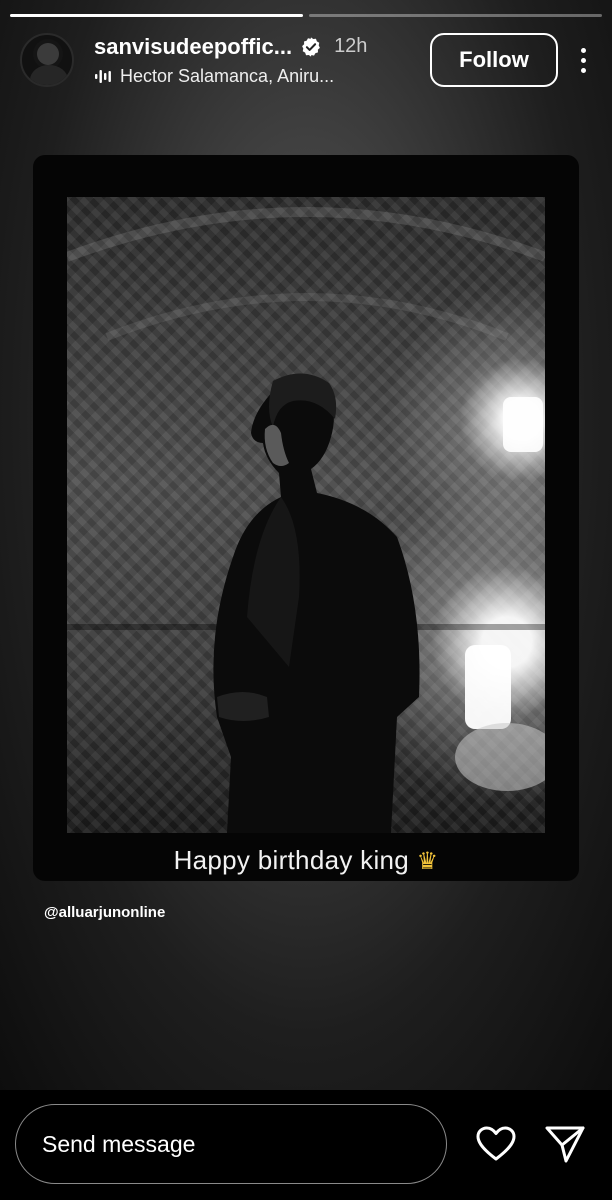 This screenshot has width=612, height=1200. What do you see at coordinates (427, 861) in the screenshot?
I see `crown-icon: ♛` at bounding box center [427, 861].